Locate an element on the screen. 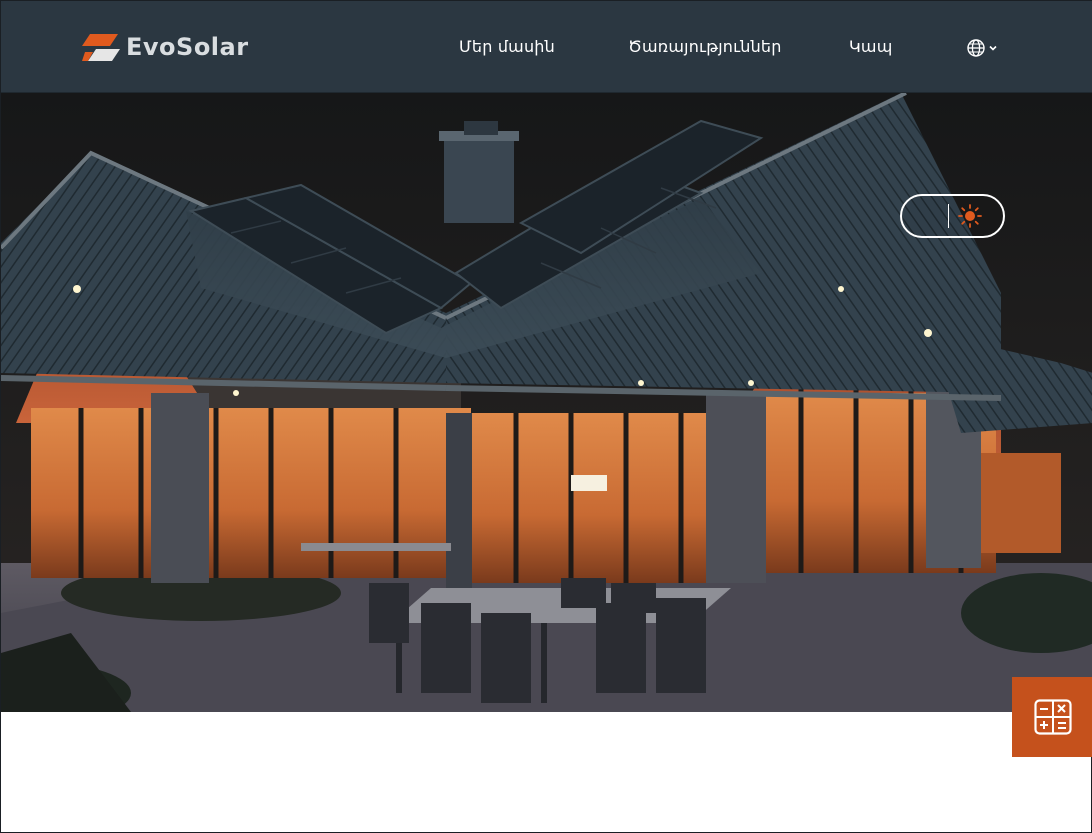 The width and height of the screenshot is (1092, 833). solar-calculator-button is located at coordinates (1052, 717).